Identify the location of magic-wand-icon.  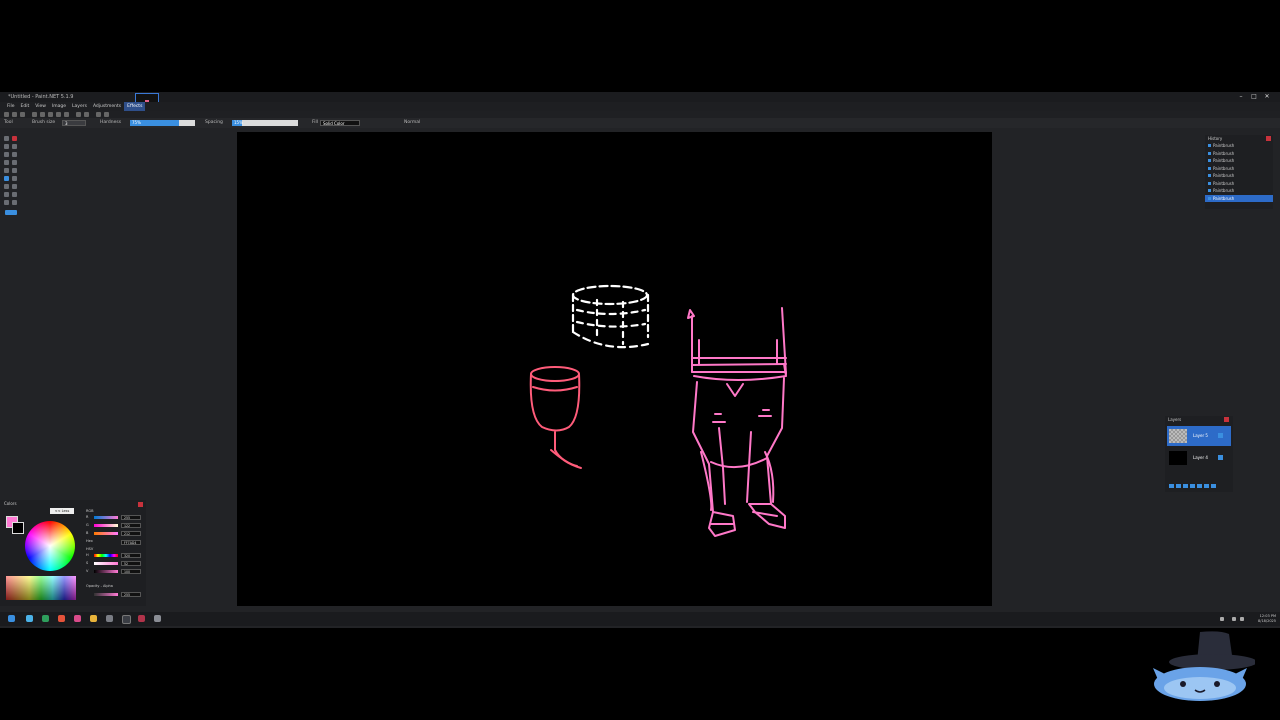
(6, 162).